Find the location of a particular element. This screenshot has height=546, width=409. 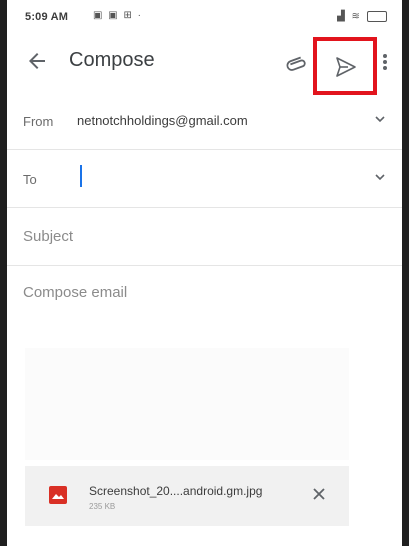

send-highlight-box is located at coordinates (345, 66).